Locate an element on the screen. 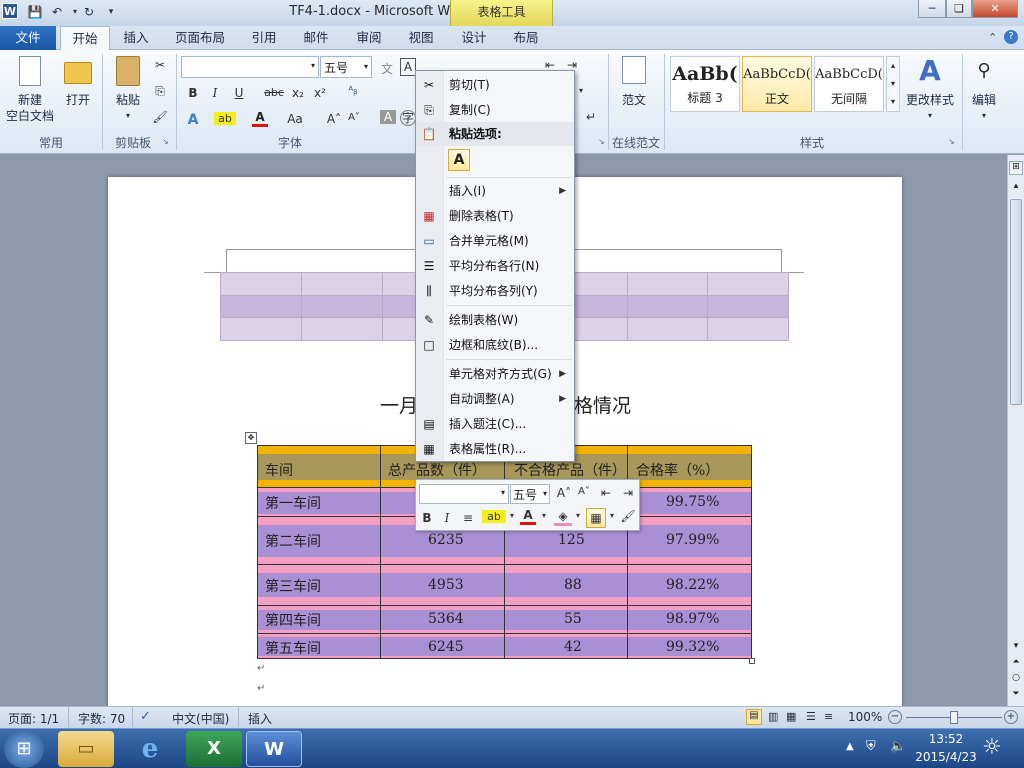  mini-font-color-dropdown-icon: ▾ is located at coordinates (544, 515).